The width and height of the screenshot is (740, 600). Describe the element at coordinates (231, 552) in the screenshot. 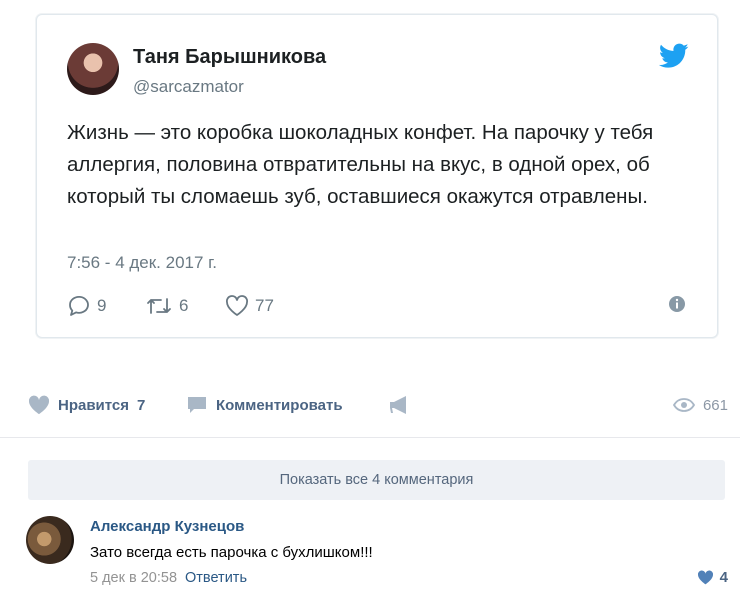

I see `comment-text: Зато всегда есть парочка с бухлишком!!!` at that location.